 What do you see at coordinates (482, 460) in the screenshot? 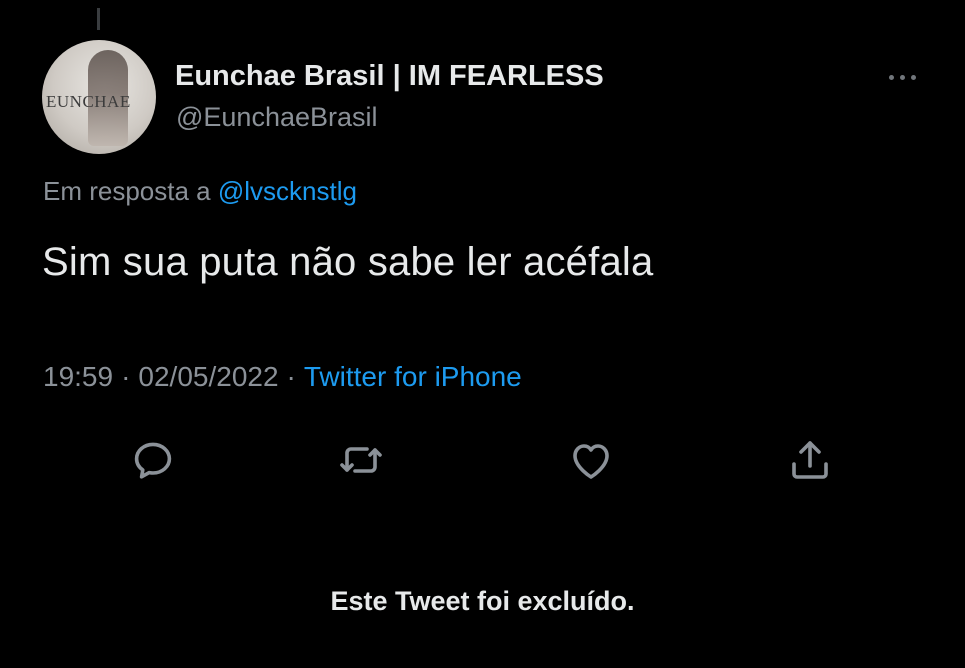
I see `tweet-action-bar` at bounding box center [482, 460].